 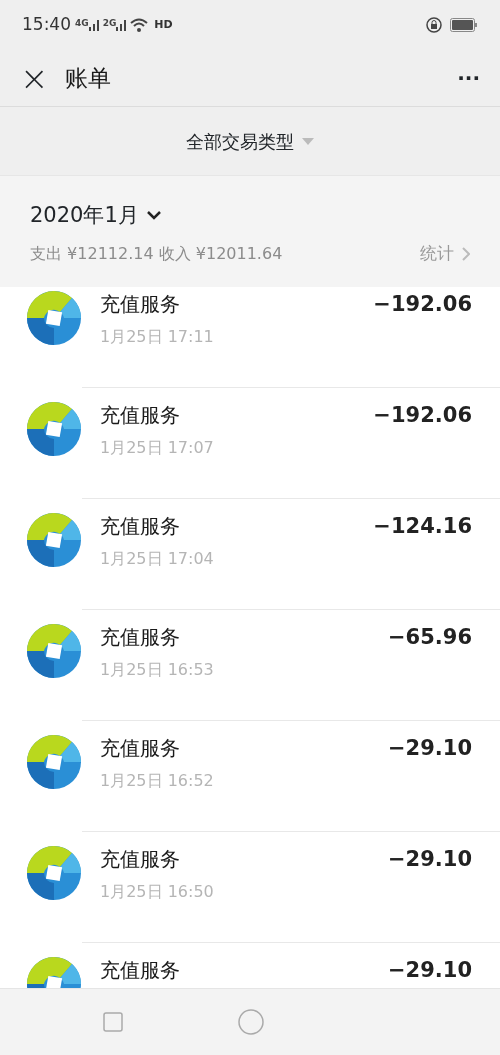 What do you see at coordinates (157, 448) in the screenshot?
I see `transaction-time: 1月25日 17:07` at bounding box center [157, 448].